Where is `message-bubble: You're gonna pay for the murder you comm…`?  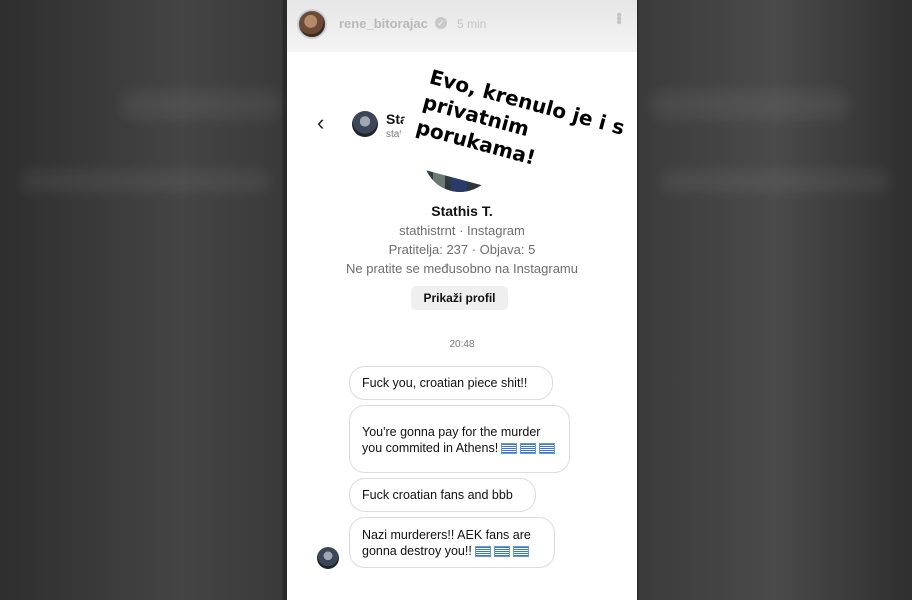
message-bubble: You're gonna pay for the murder you comm… is located at coordinates (459, 439).